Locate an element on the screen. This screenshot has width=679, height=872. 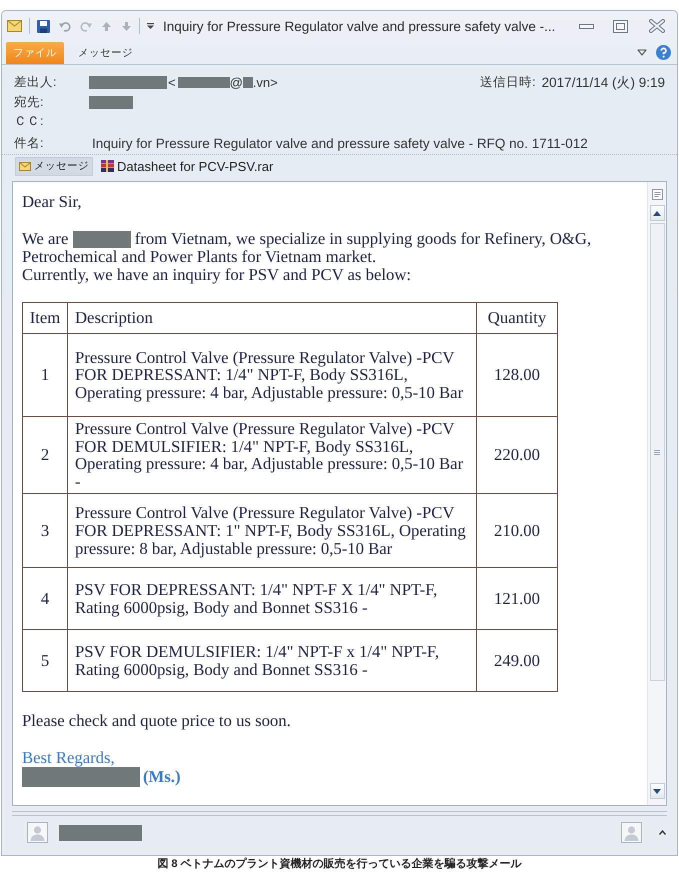
up-triangle-icon is located at coordinates (657, 213).